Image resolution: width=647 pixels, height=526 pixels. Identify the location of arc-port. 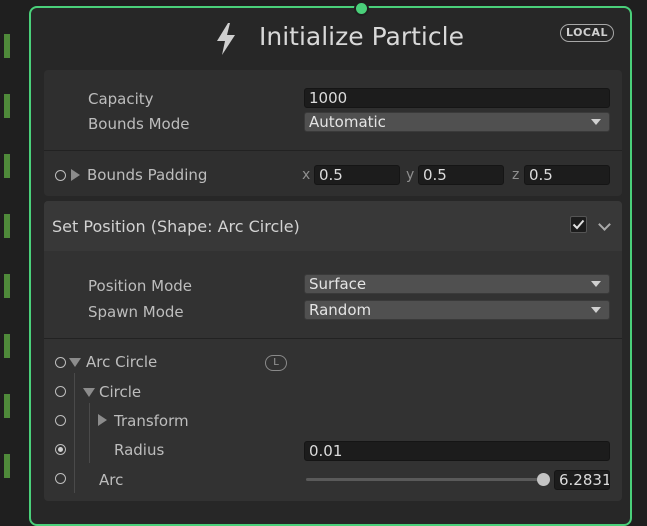
(60, 478).